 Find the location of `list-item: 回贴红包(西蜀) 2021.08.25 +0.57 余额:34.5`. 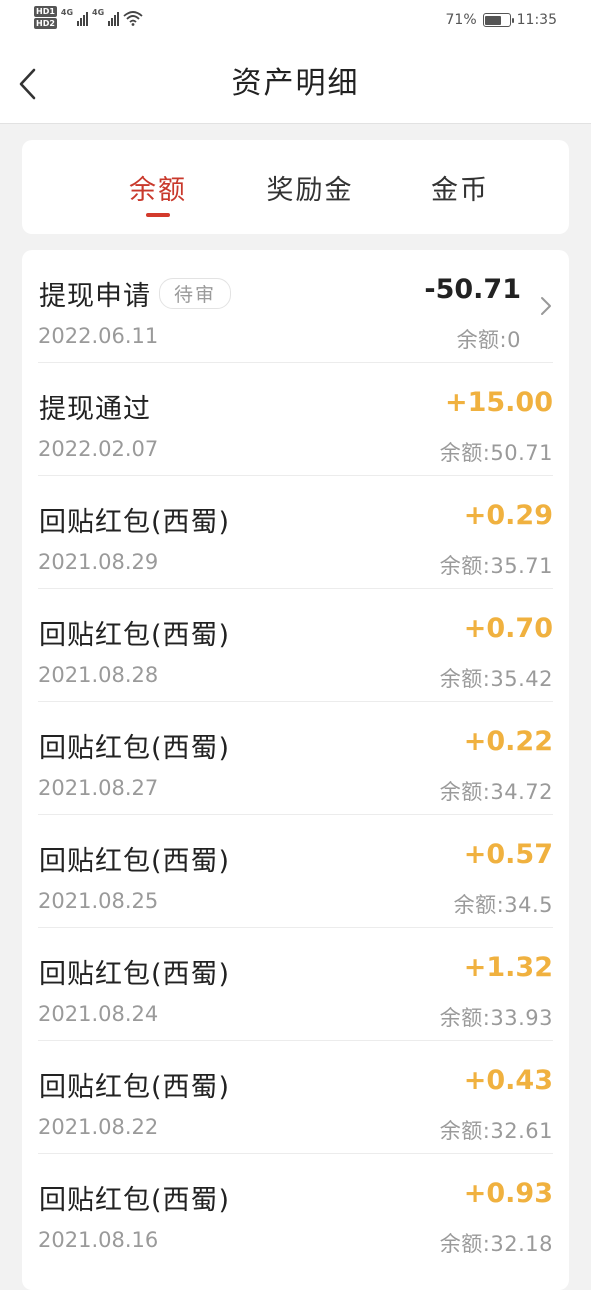

list-item: 回贴红包(西蜀) 2021.08.25 +0.57 余额:34.5 is located at coordinates (295, 871).